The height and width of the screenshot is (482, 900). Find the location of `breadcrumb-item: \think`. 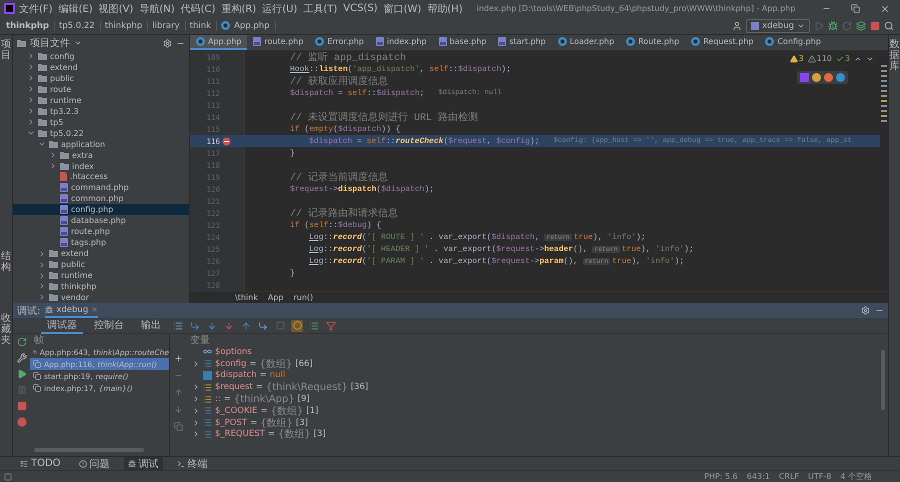

breadcrumb-item: \think is located at coordinates (246, 297).